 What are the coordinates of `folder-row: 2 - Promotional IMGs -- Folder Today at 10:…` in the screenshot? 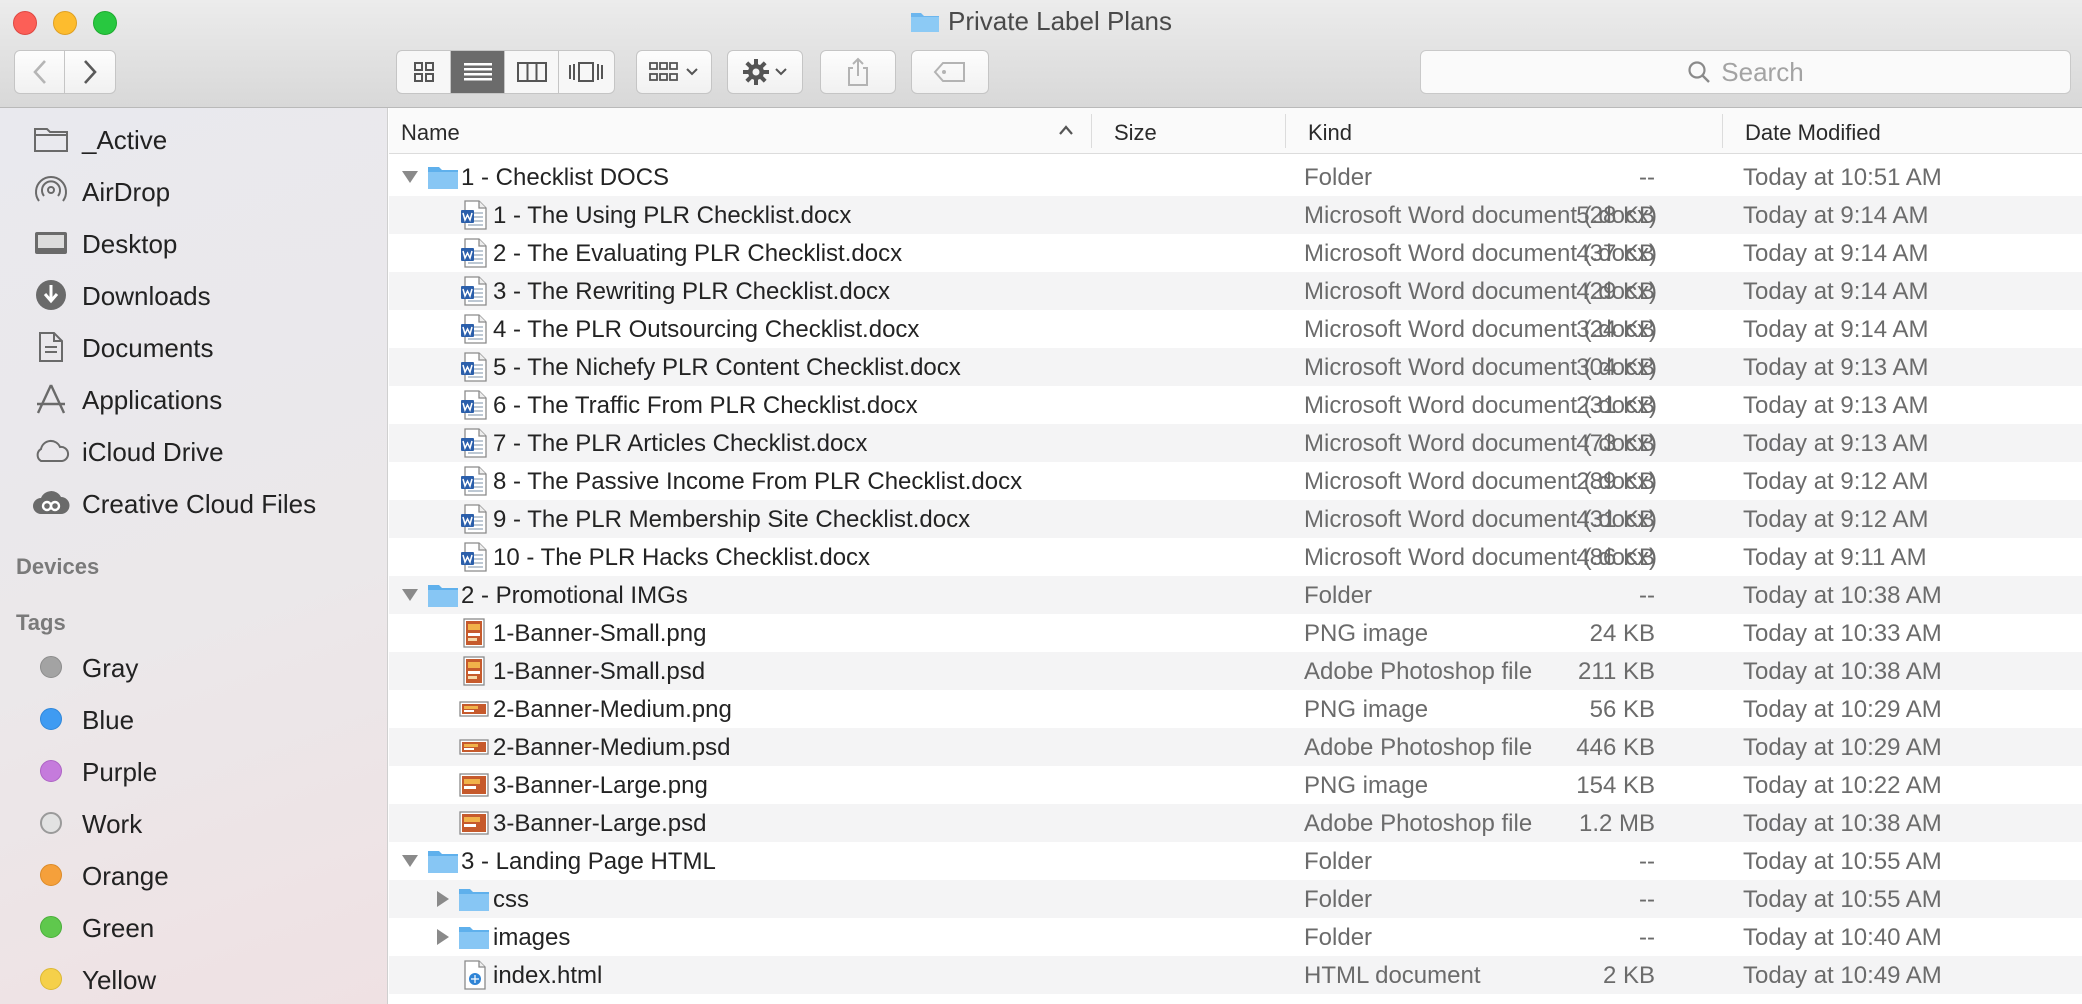 It's located at (1235, 595).